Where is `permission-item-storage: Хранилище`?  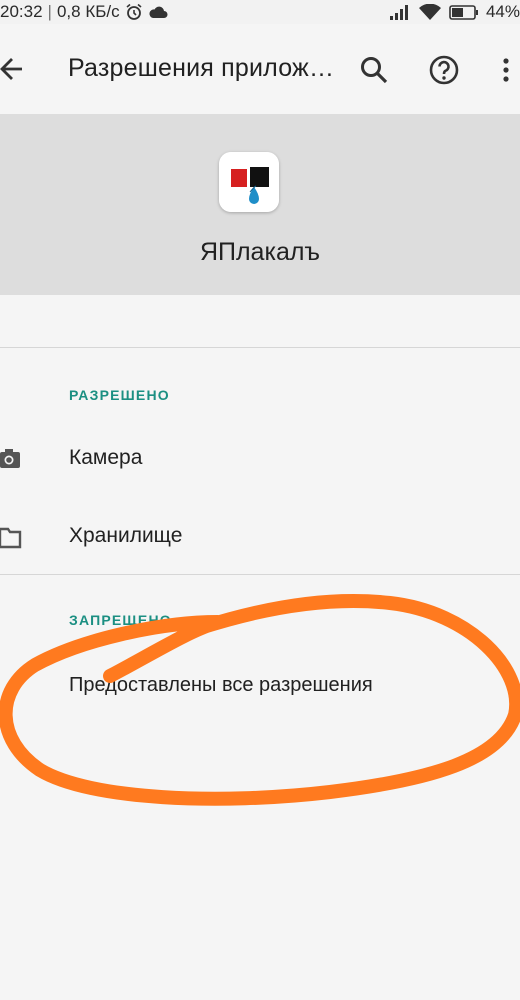 permission-item-storage: Хранилище is located at coordinates (260, 537).